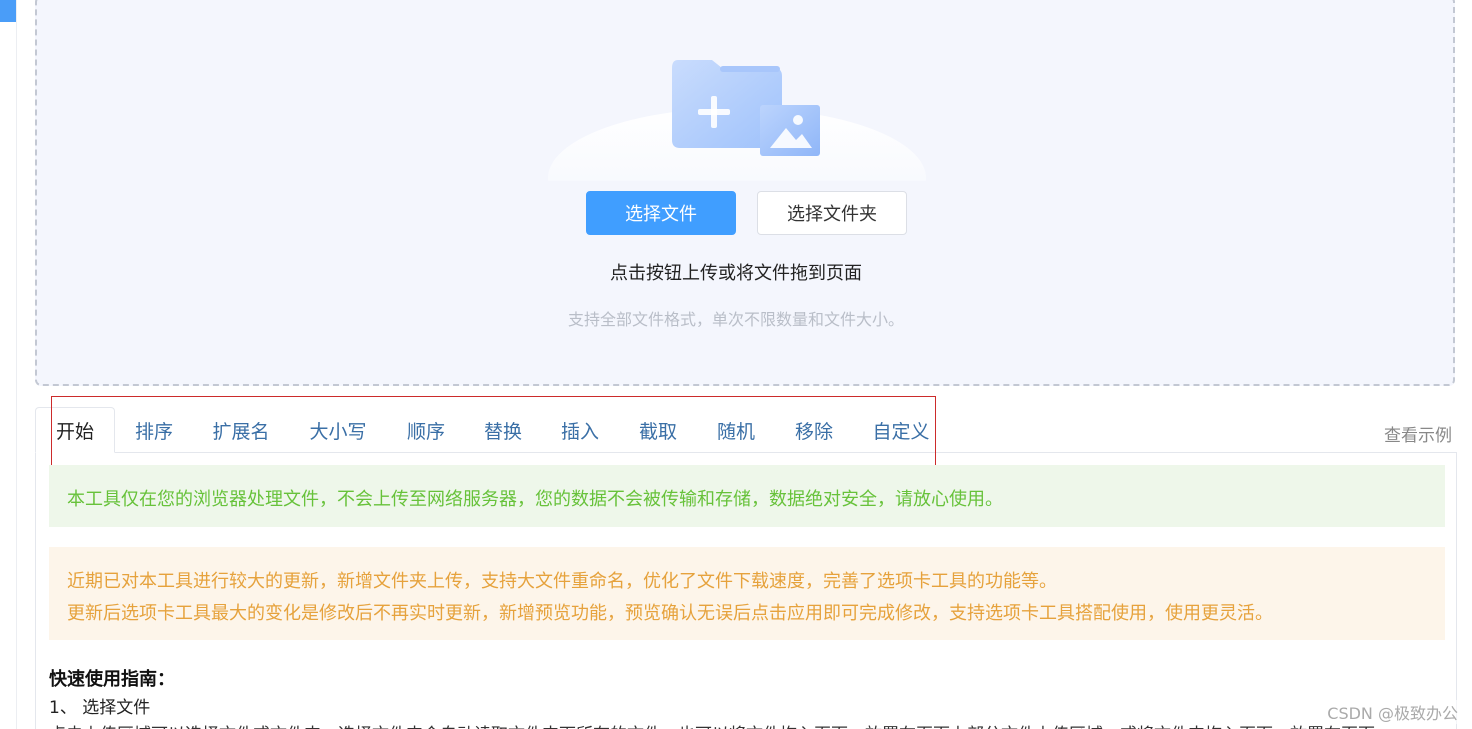  Describe the element at coordinates (1418, 433) in the screenshot. I see `view-example-link: 查看示例` at that location.